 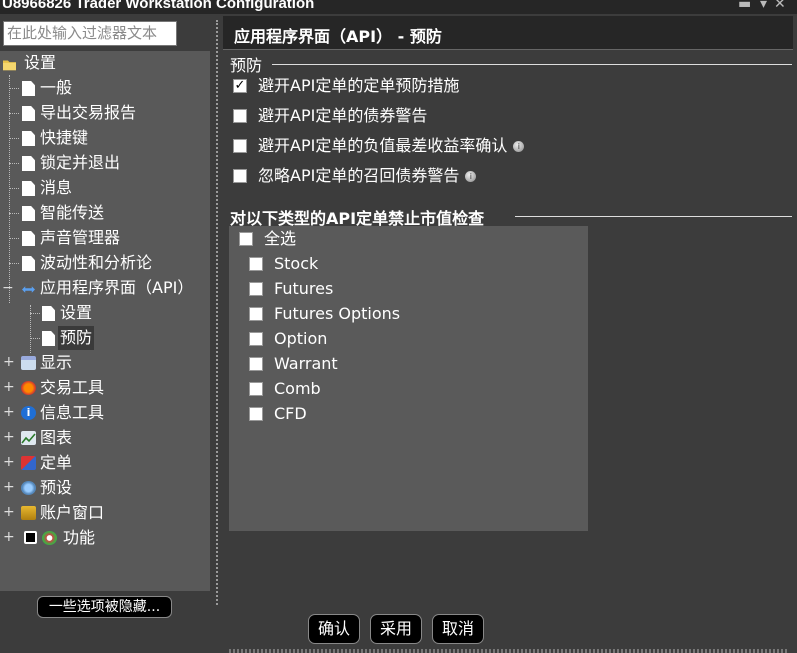 What do you see at coordinates (28, 463) in the screenshot?
I see `orders-icon` at bounding box center [28, 463].